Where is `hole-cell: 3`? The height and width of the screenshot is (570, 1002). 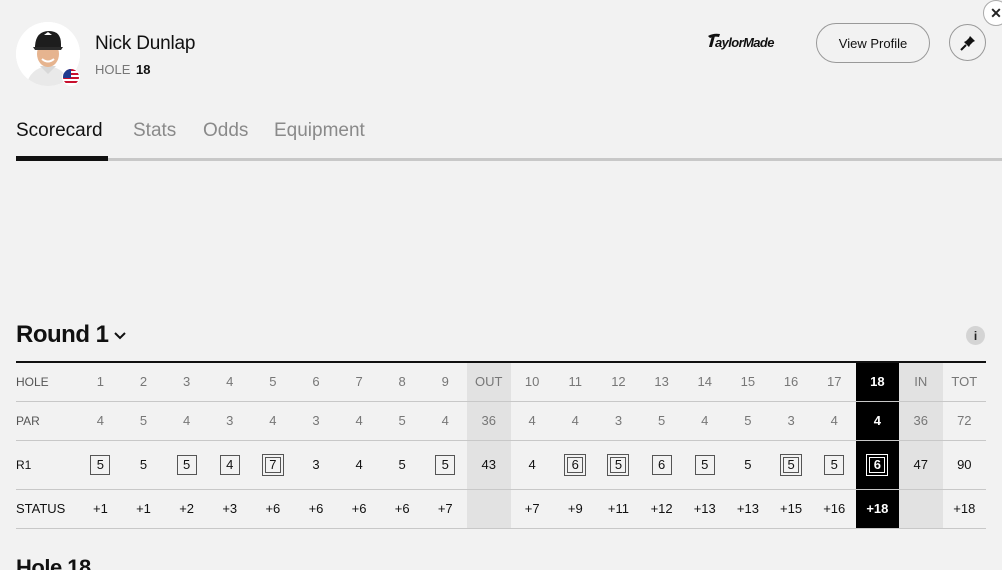 hole-cell: 3 is located at coordinates (187, 382).